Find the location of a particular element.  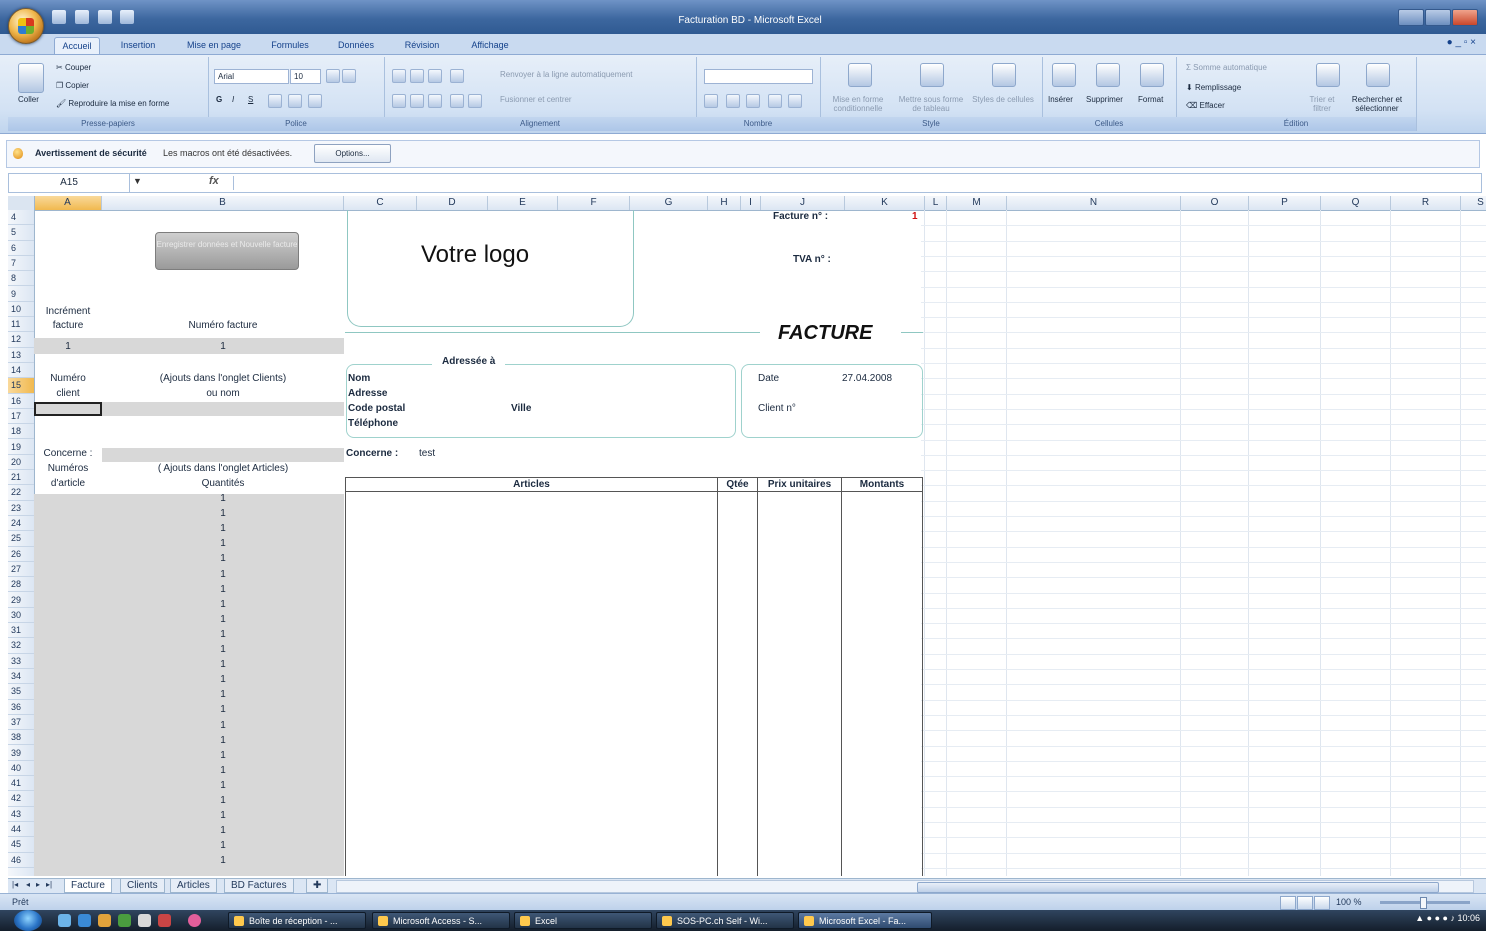

tab-mise-en-page: Mise en page is located at coordinates (214, 45).